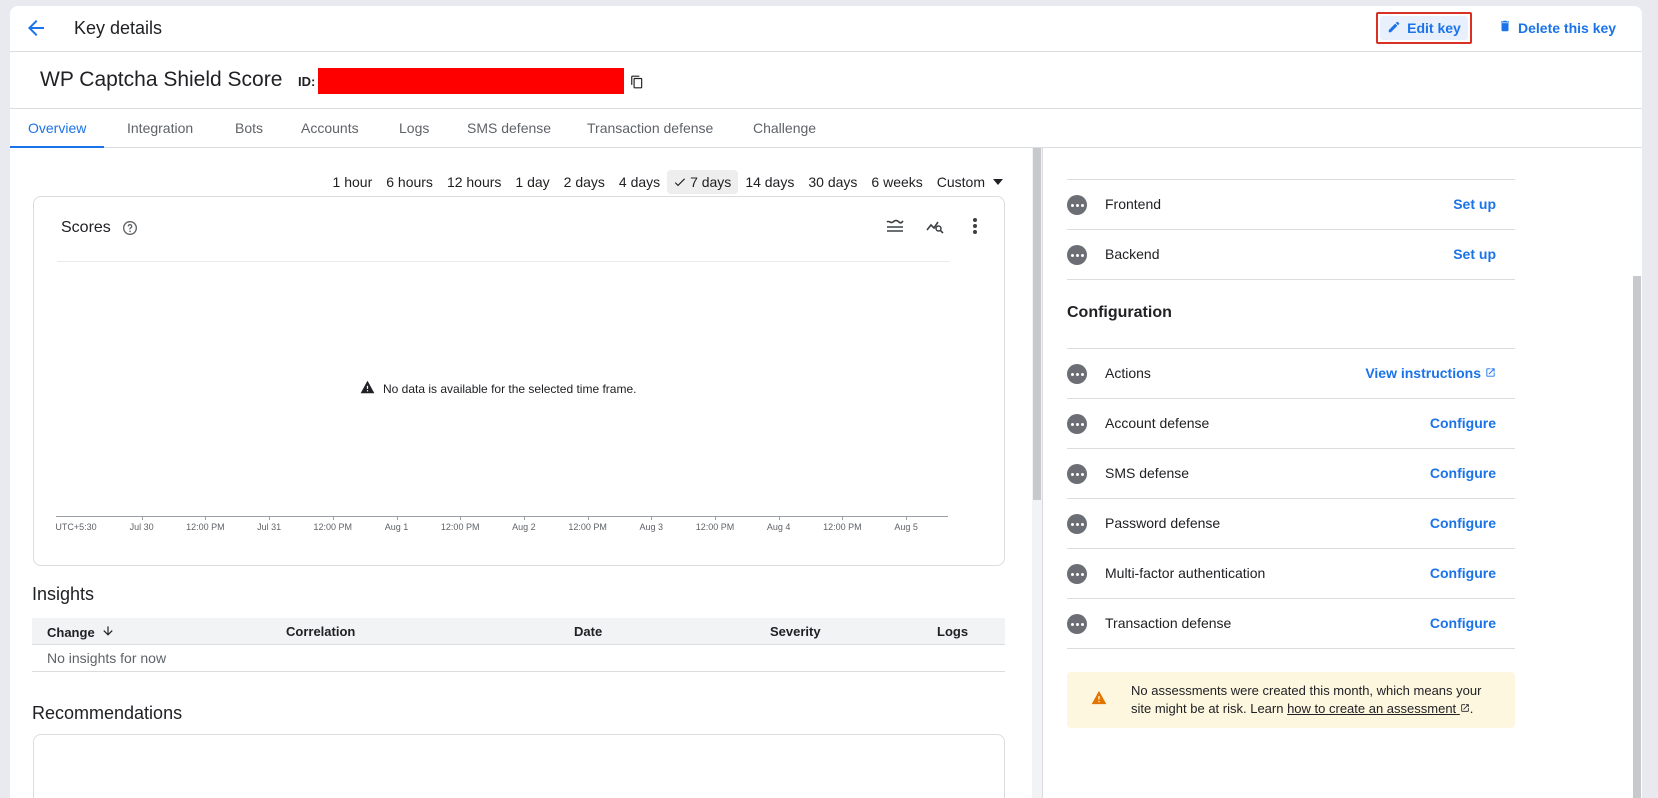  I want to click on range-2-days: 2 days, so click(584, 182).